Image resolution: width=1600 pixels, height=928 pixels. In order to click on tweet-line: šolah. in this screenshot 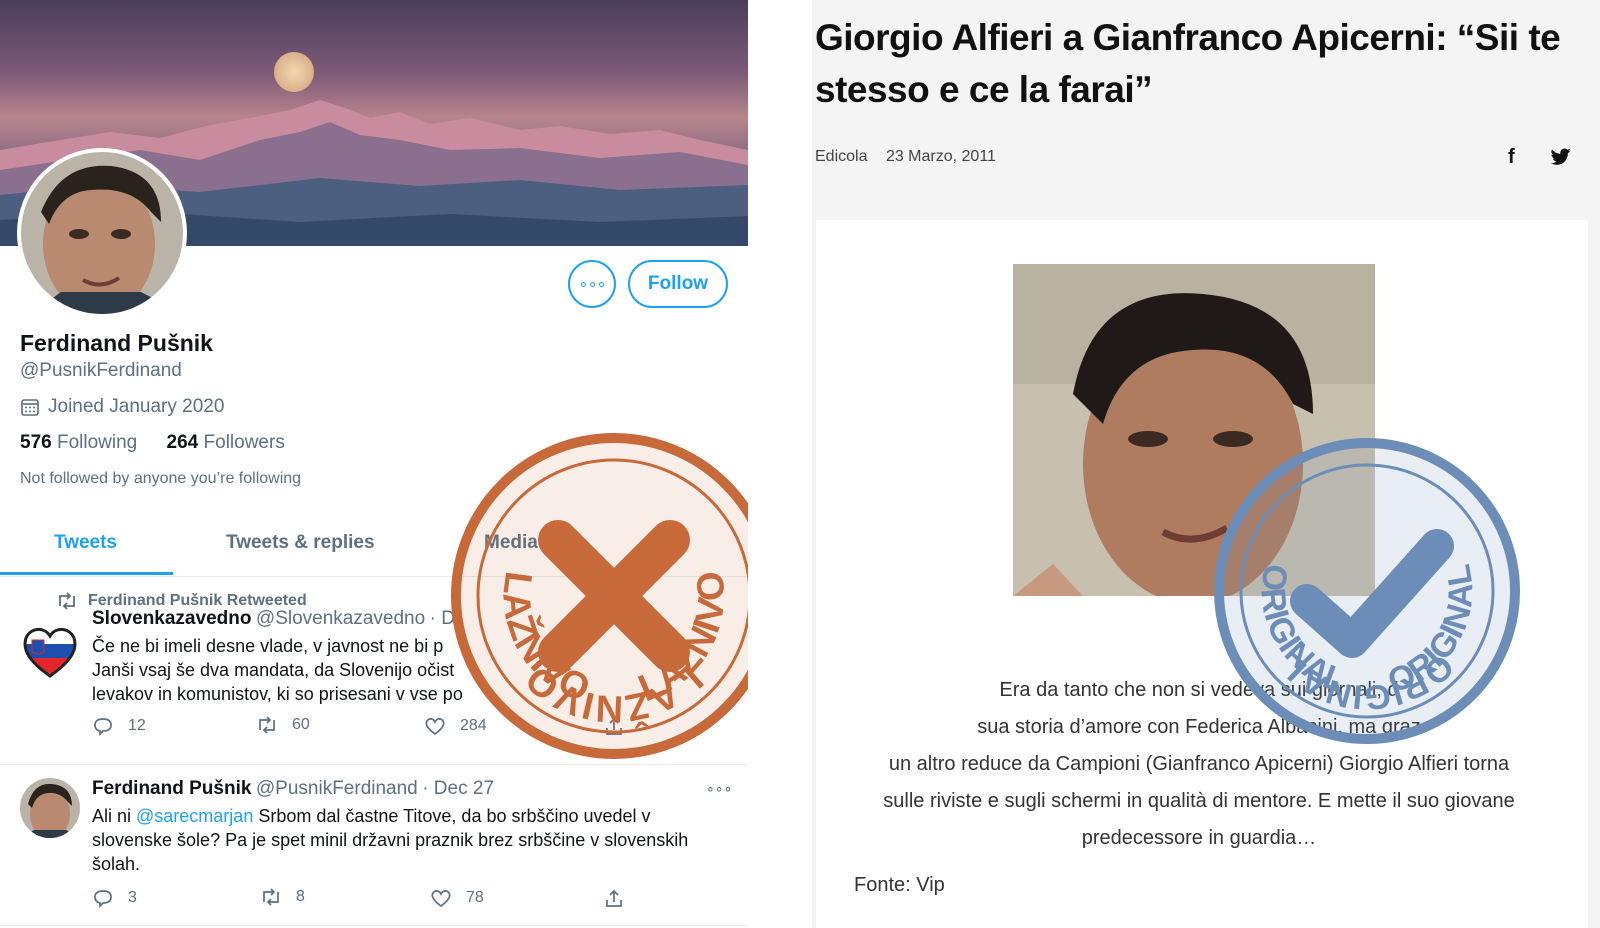, I will do `click(116, 864)`.